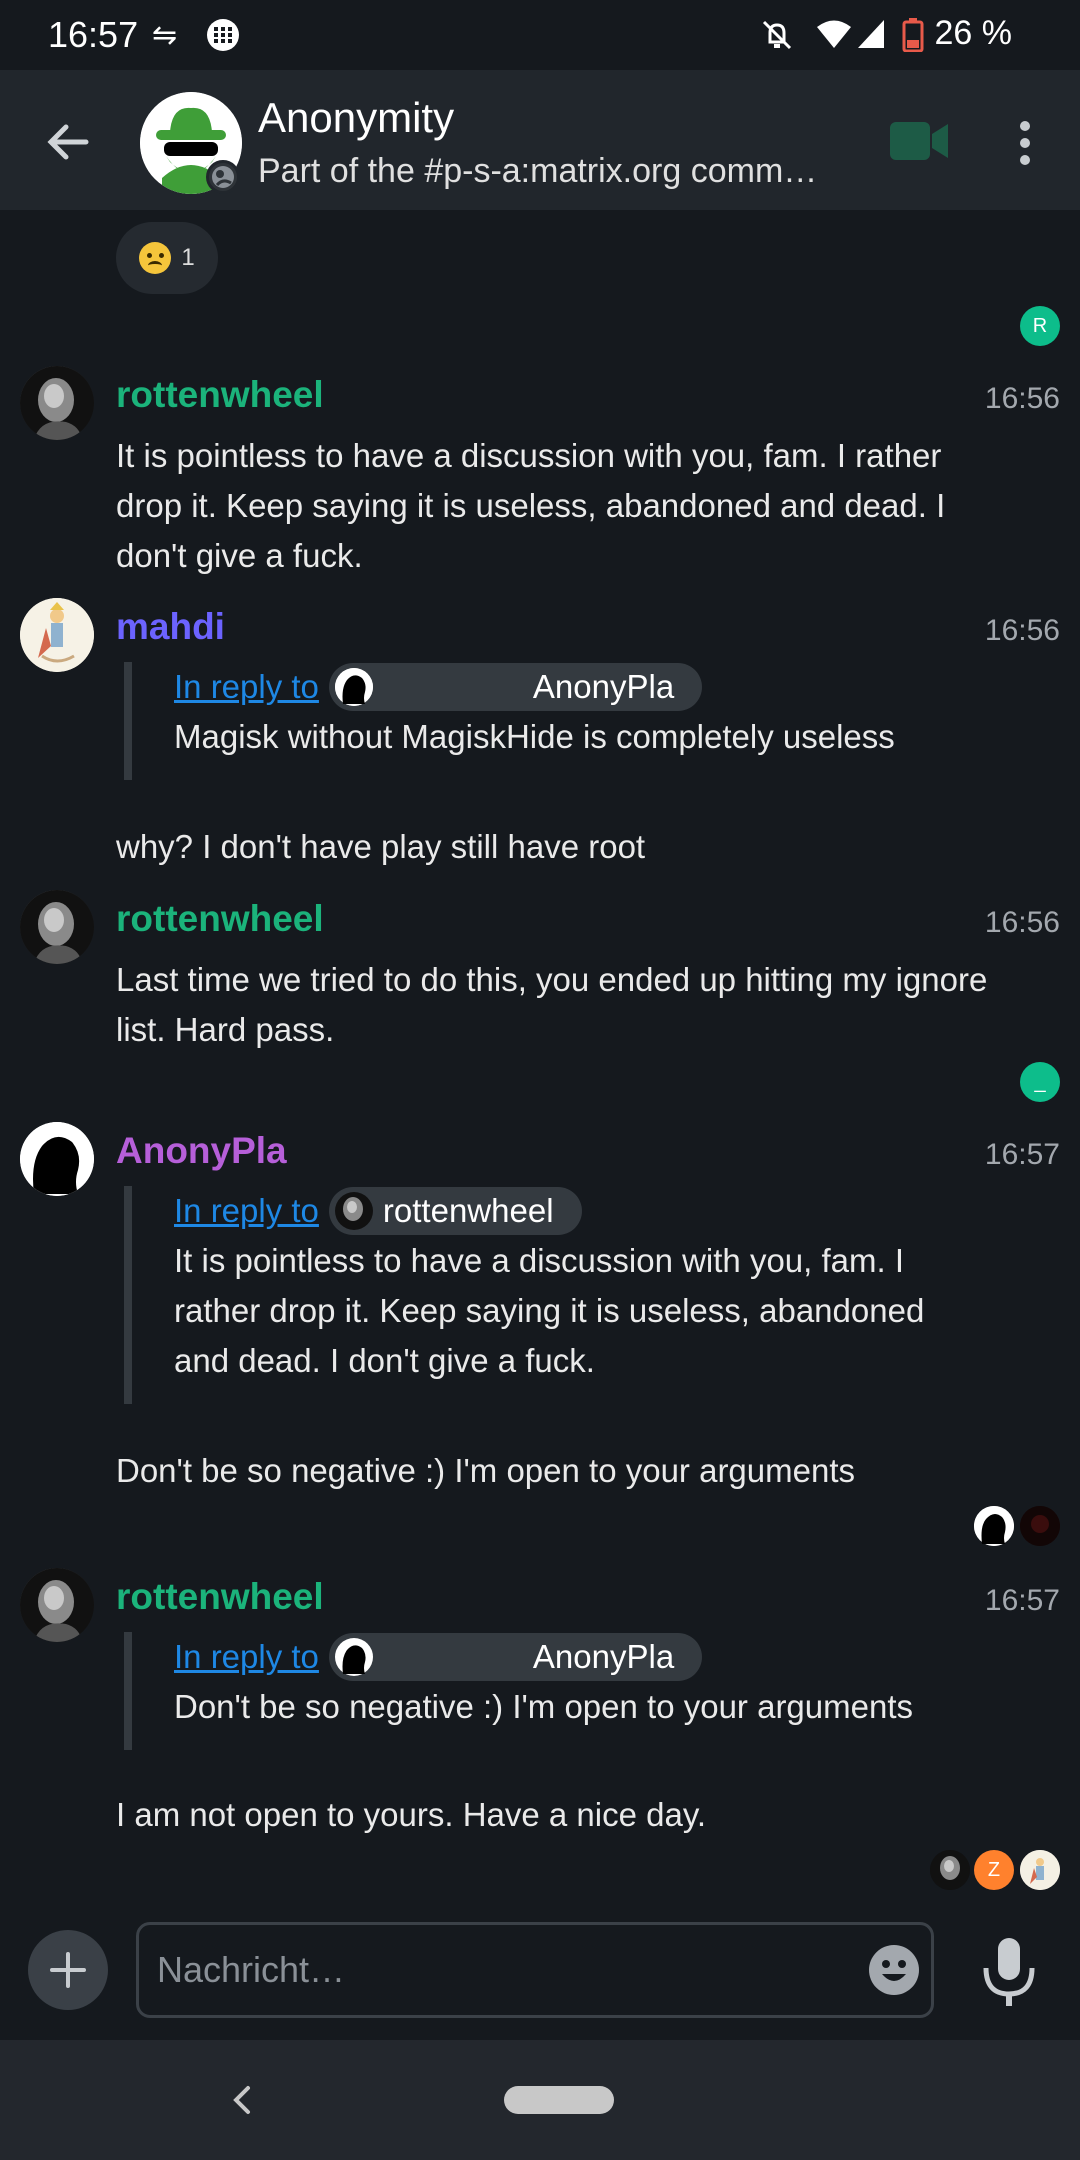 This screenshot has width=1080, height=2160. Describe the element at coordinates (356, 118) in the screenshot. I see `room-name: Anonymity` at that location.